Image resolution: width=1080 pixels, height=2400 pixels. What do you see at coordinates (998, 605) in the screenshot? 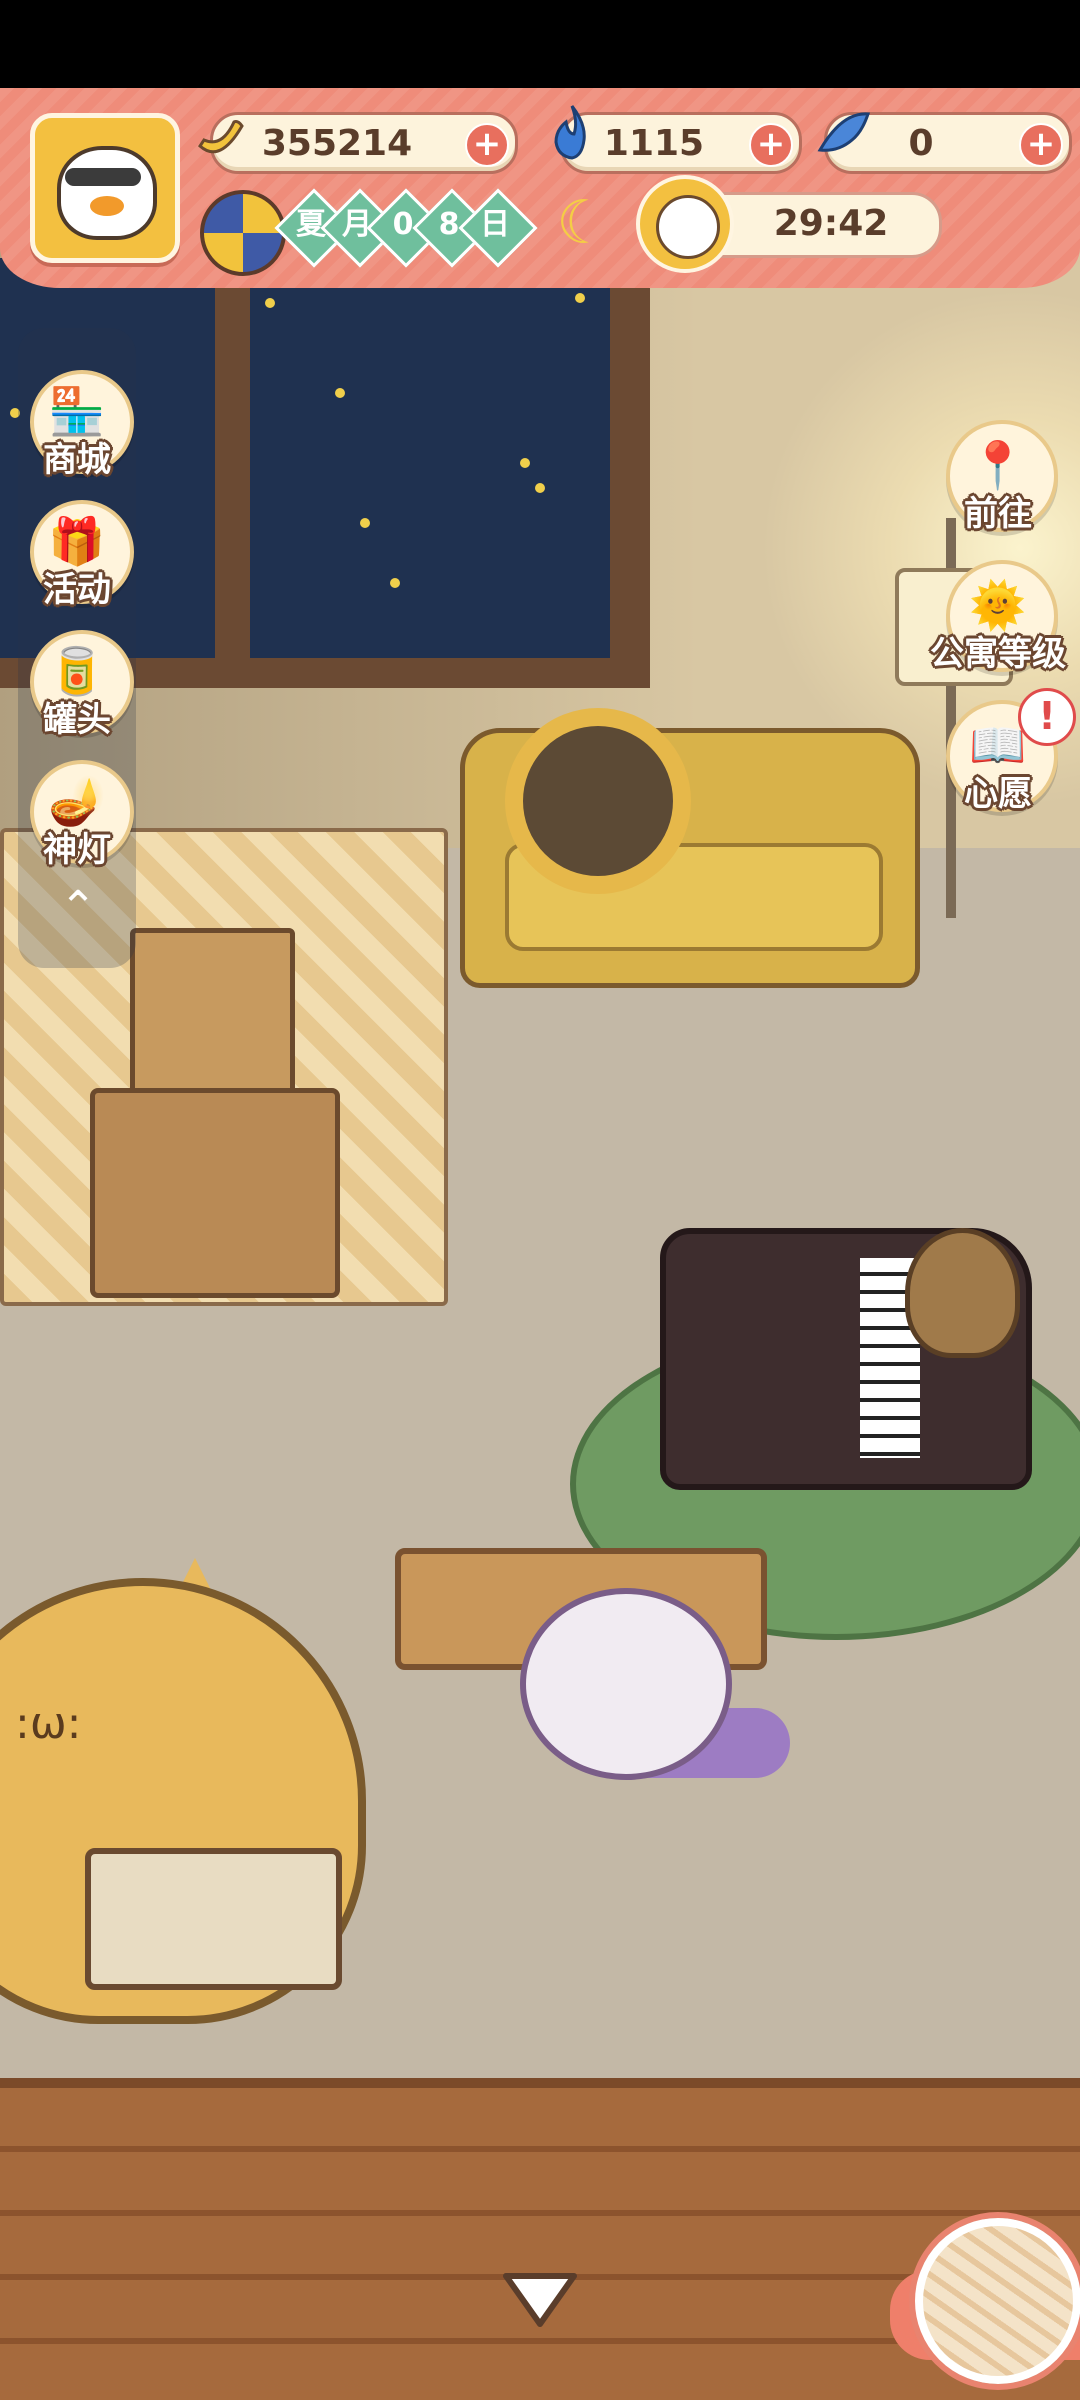
I see `sun-badge-icon: 🌞` at bounding box center [998, 605].